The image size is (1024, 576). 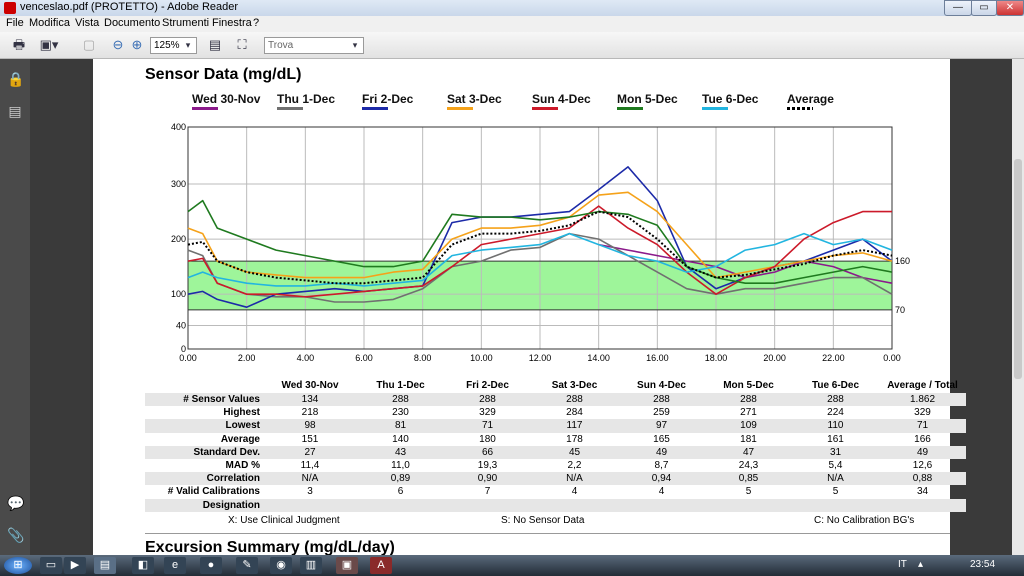 What do you see at coordinates (75, 565) in the screenshot?
I see `taskbar-app-icon: ▶` at bounding box center [75, 565].